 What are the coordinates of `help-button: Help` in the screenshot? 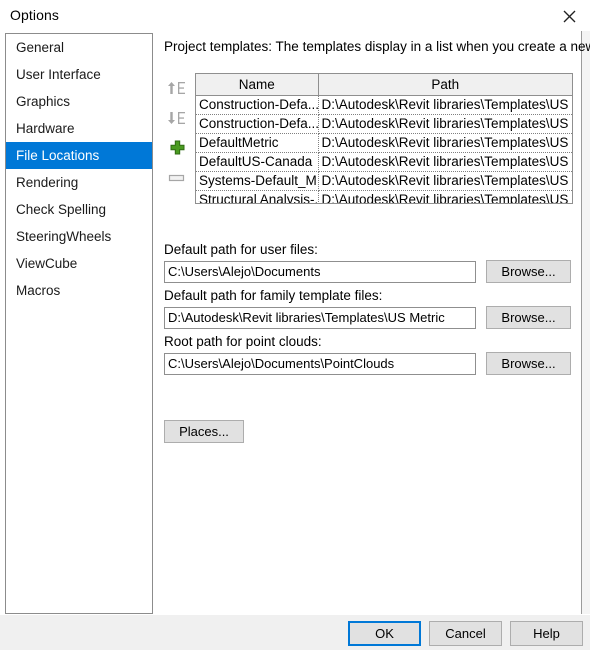 It's located at (546, 633).